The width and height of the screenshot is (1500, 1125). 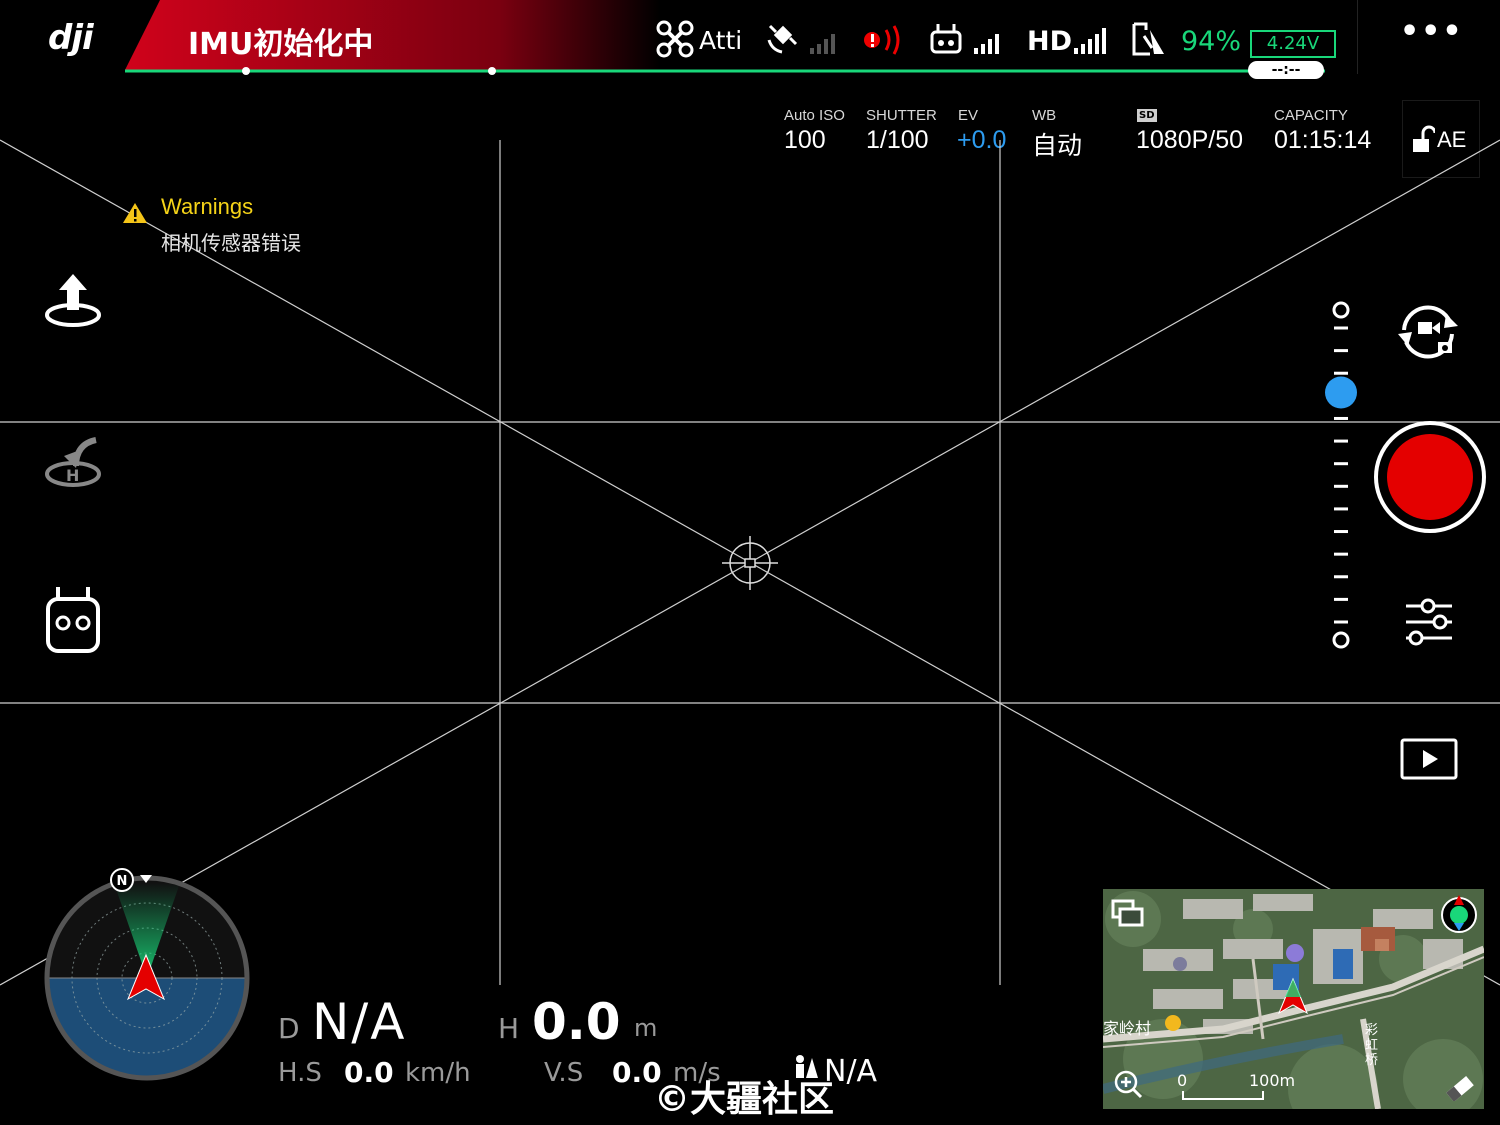 I want to click on slider-bottom-endpoint, so click(x=1341, y=640).